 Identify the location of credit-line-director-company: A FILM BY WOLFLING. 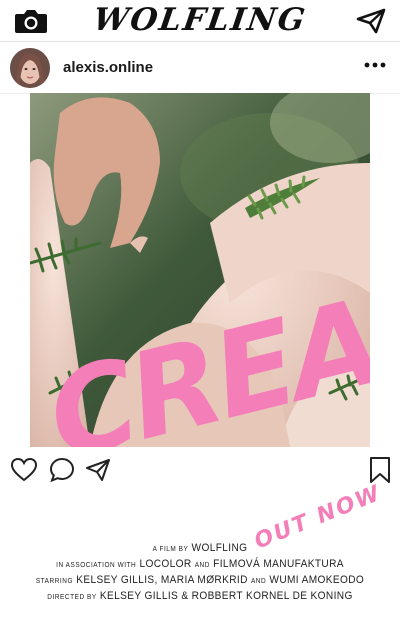
(200, 548).